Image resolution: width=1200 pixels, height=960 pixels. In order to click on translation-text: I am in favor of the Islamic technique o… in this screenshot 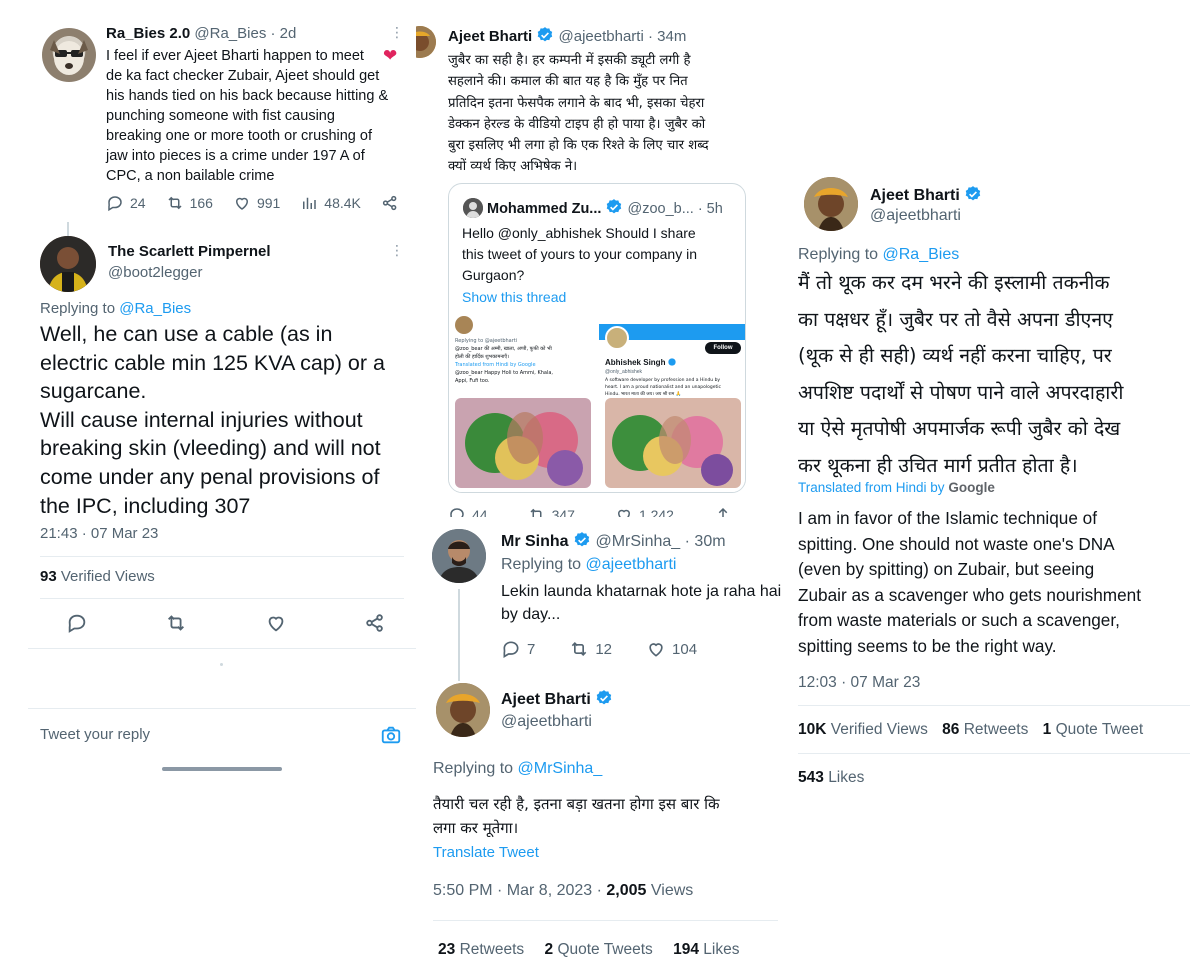, I will do `click(969, 583)`.